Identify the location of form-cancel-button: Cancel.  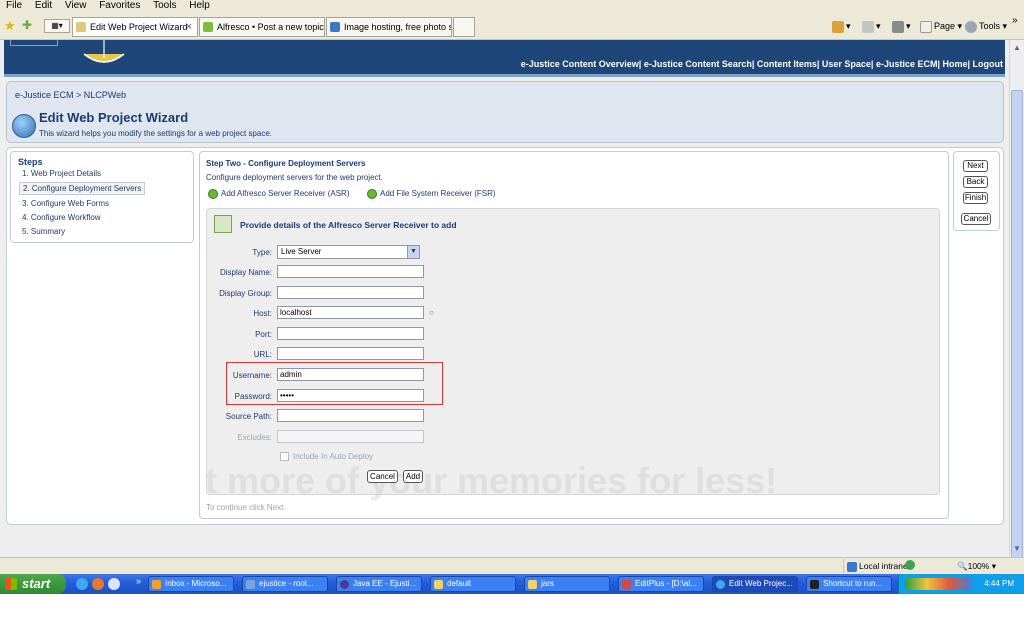
(382, 476).